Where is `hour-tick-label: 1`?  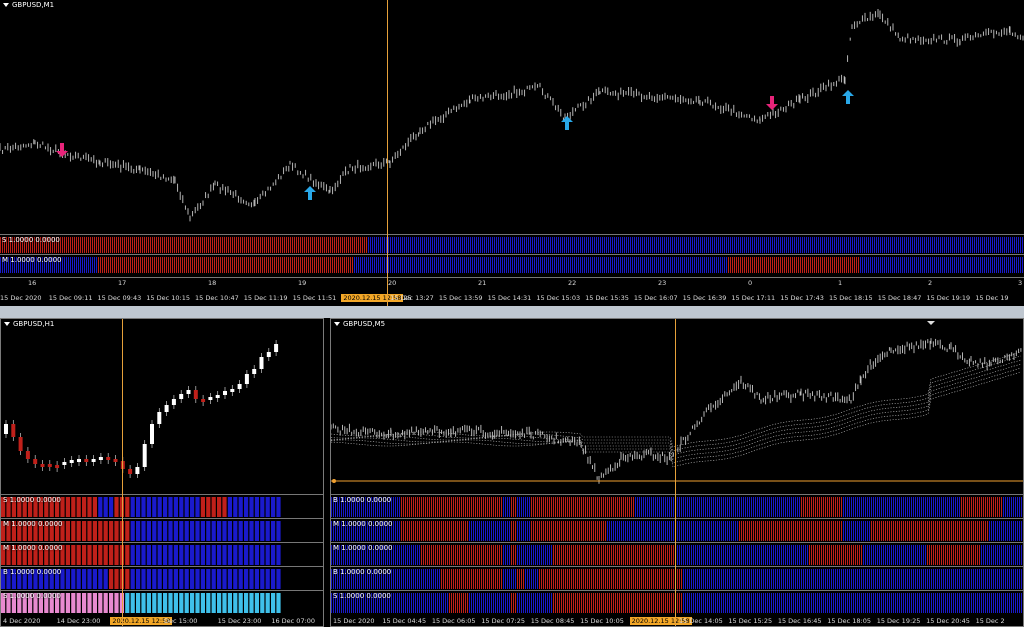 hour-tick-label: 1 is located at coordinates (840, 283).